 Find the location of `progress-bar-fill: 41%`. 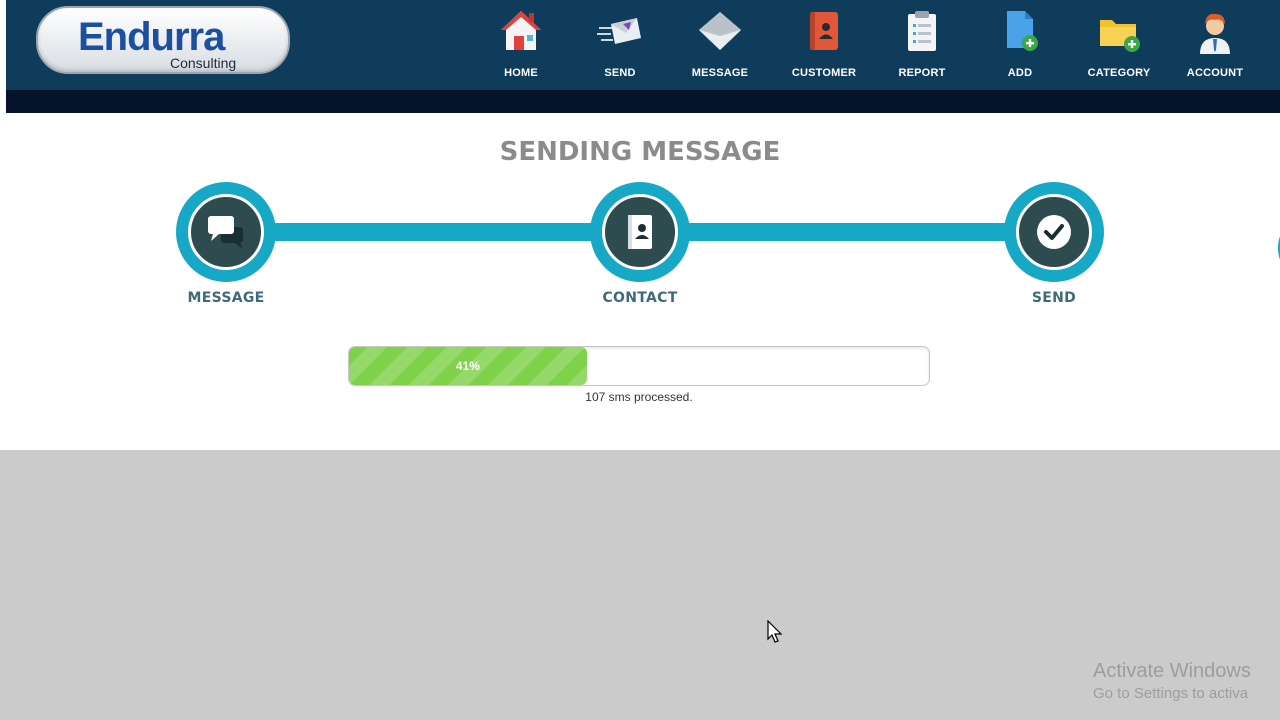

progress-bar-fill: 41% is located at coordinates (468, 366).